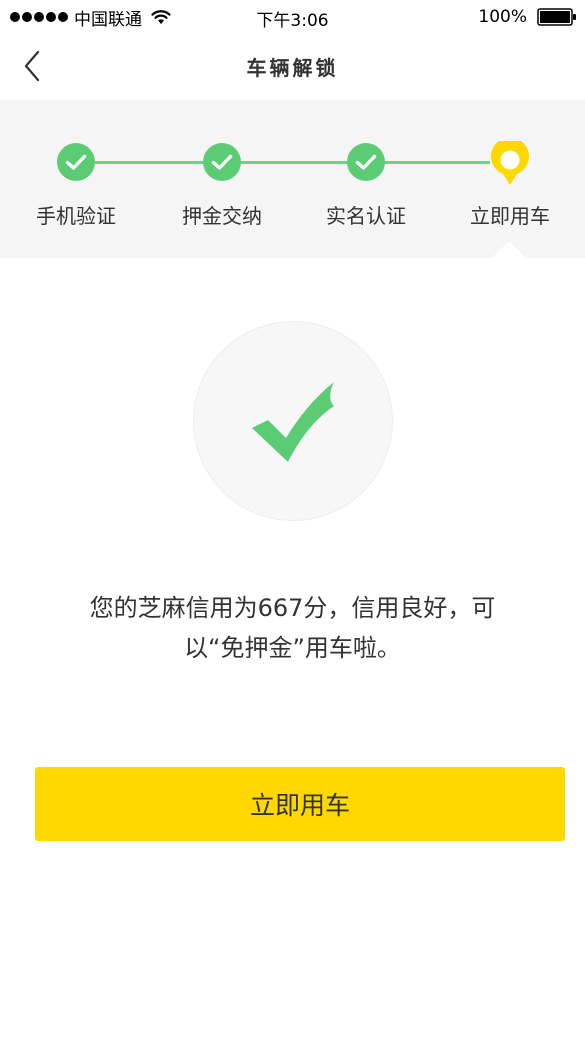 Image resolution: width=585 pixels, height=1041 pixels. I want to click on credit-message-line: 您的芝麻信用为667分，信用良好，可, so click(292, 608).